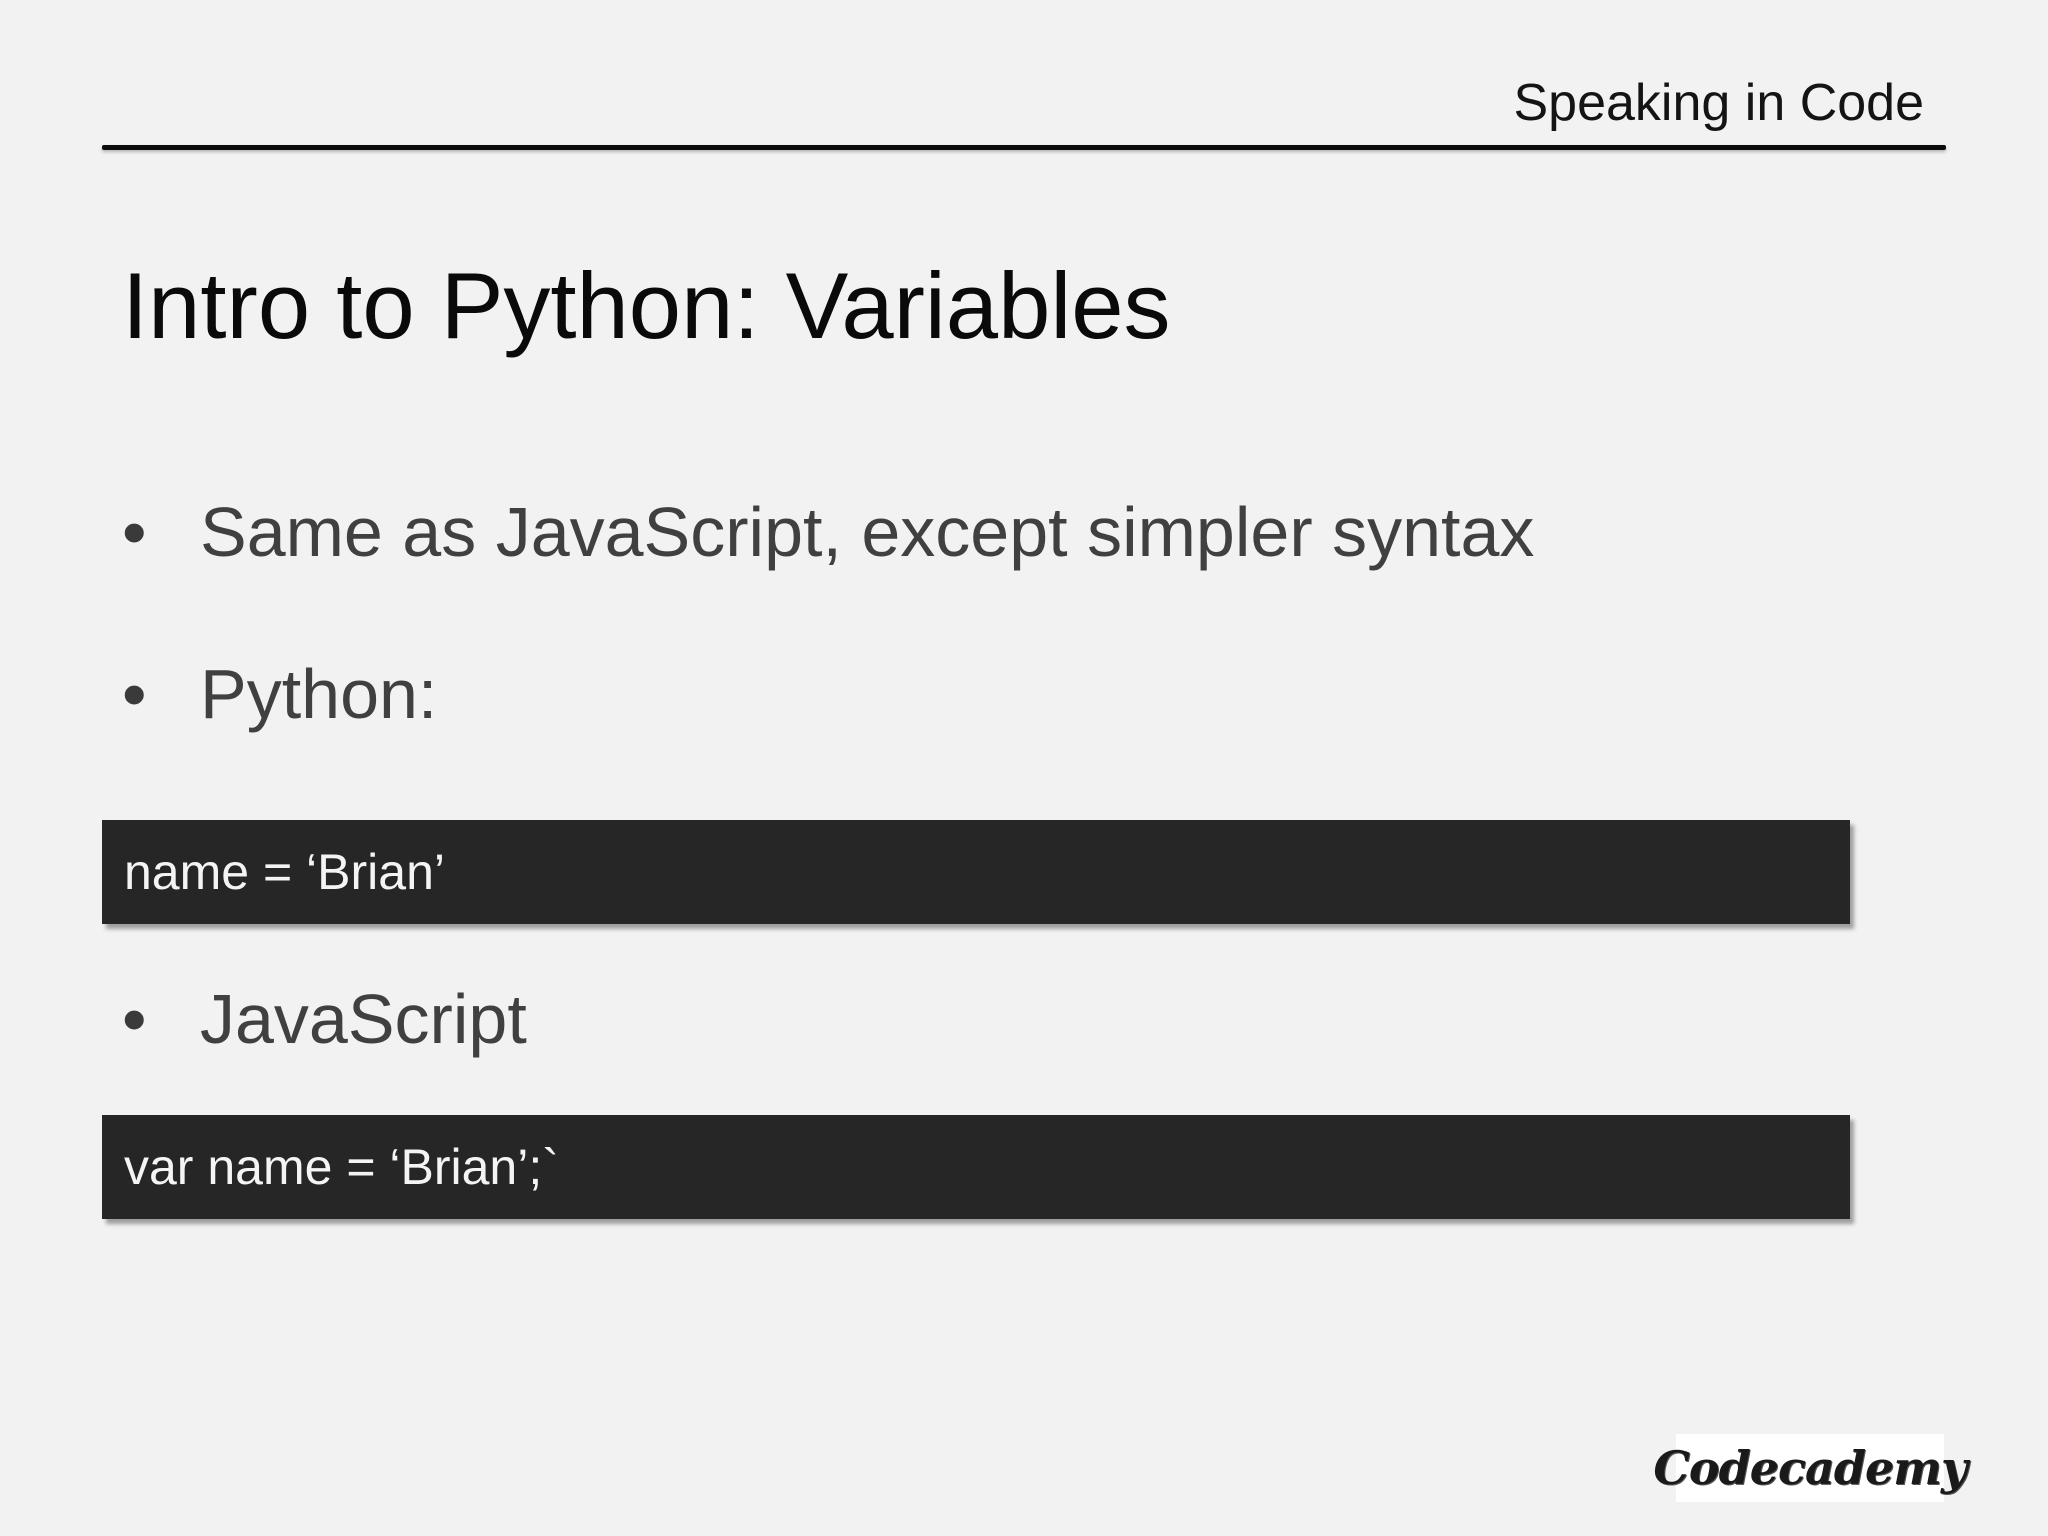  I want to click on bullet-item: • Python:, so click(279, 694).